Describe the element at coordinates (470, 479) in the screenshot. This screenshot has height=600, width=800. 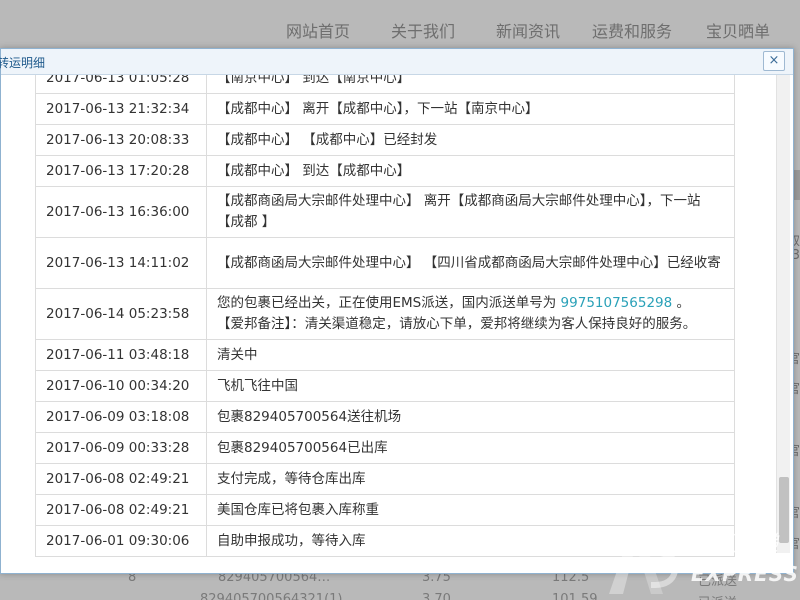
I see `event-description: 支付完成，等待仓库出库` at that location.